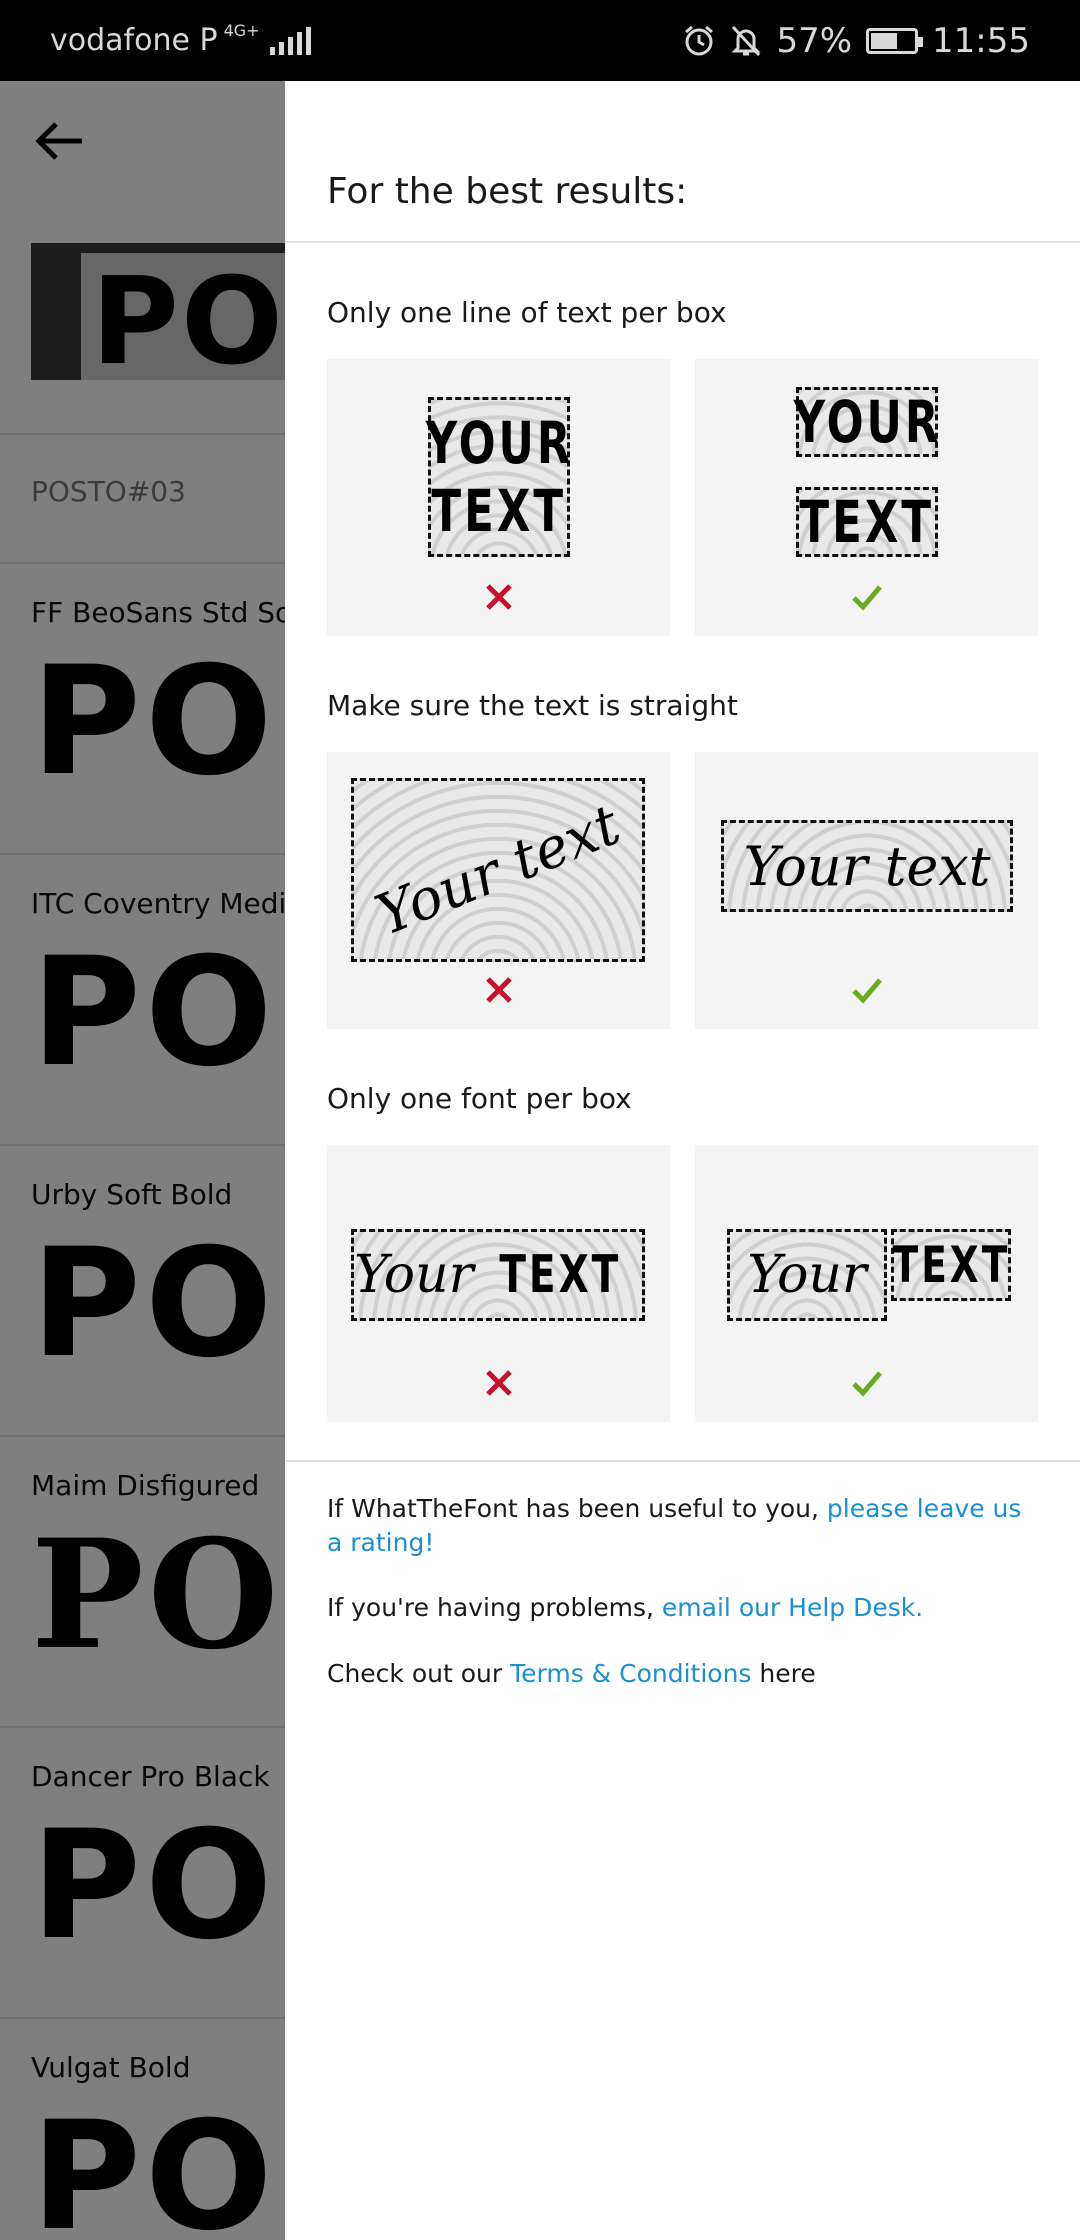 The width and height of the screenshot is (1080, 2240). I want to click on status-left: vodafone P 4G+, so click(180, 39).